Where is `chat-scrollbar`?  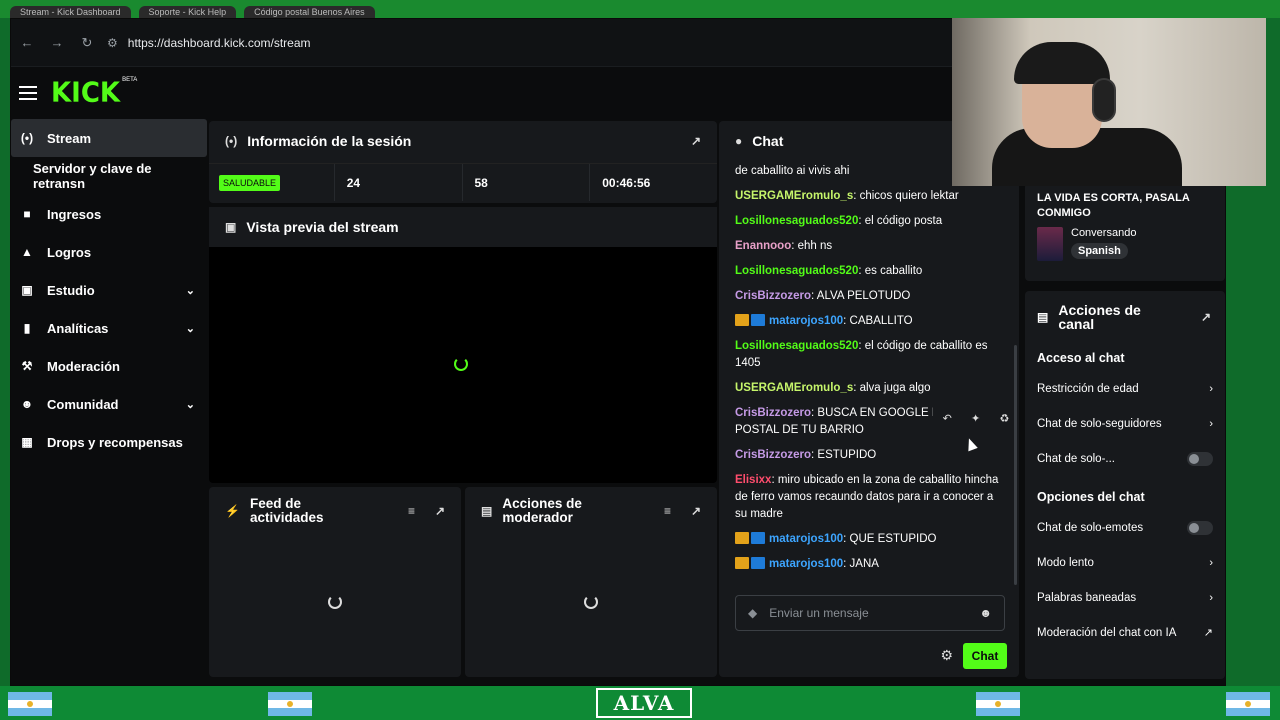
chat-scrollbar is located at coordinates (1015, 465).